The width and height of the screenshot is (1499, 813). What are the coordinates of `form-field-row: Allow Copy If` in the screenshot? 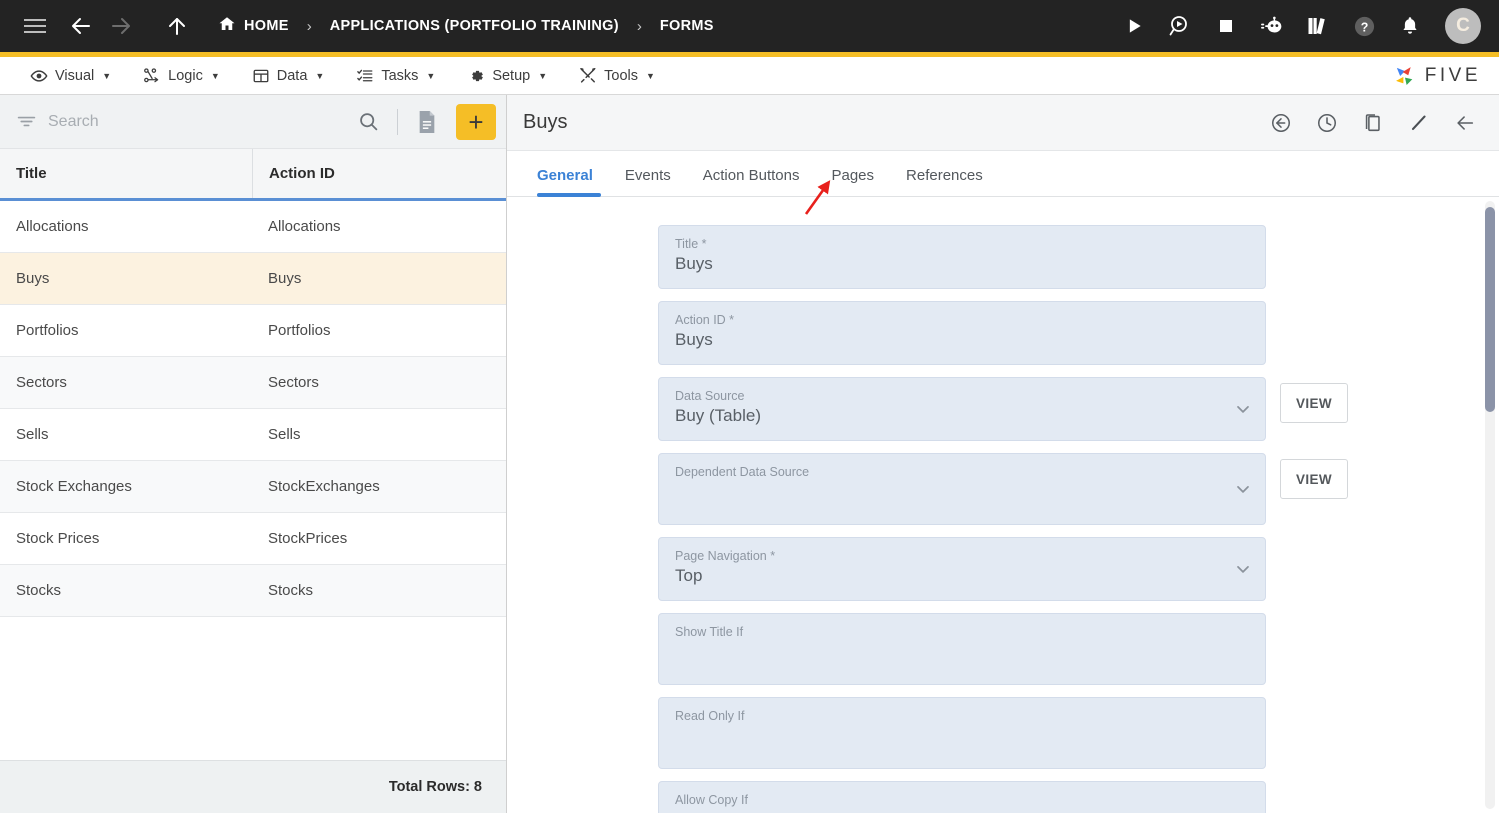 It's located at (1003, 797).